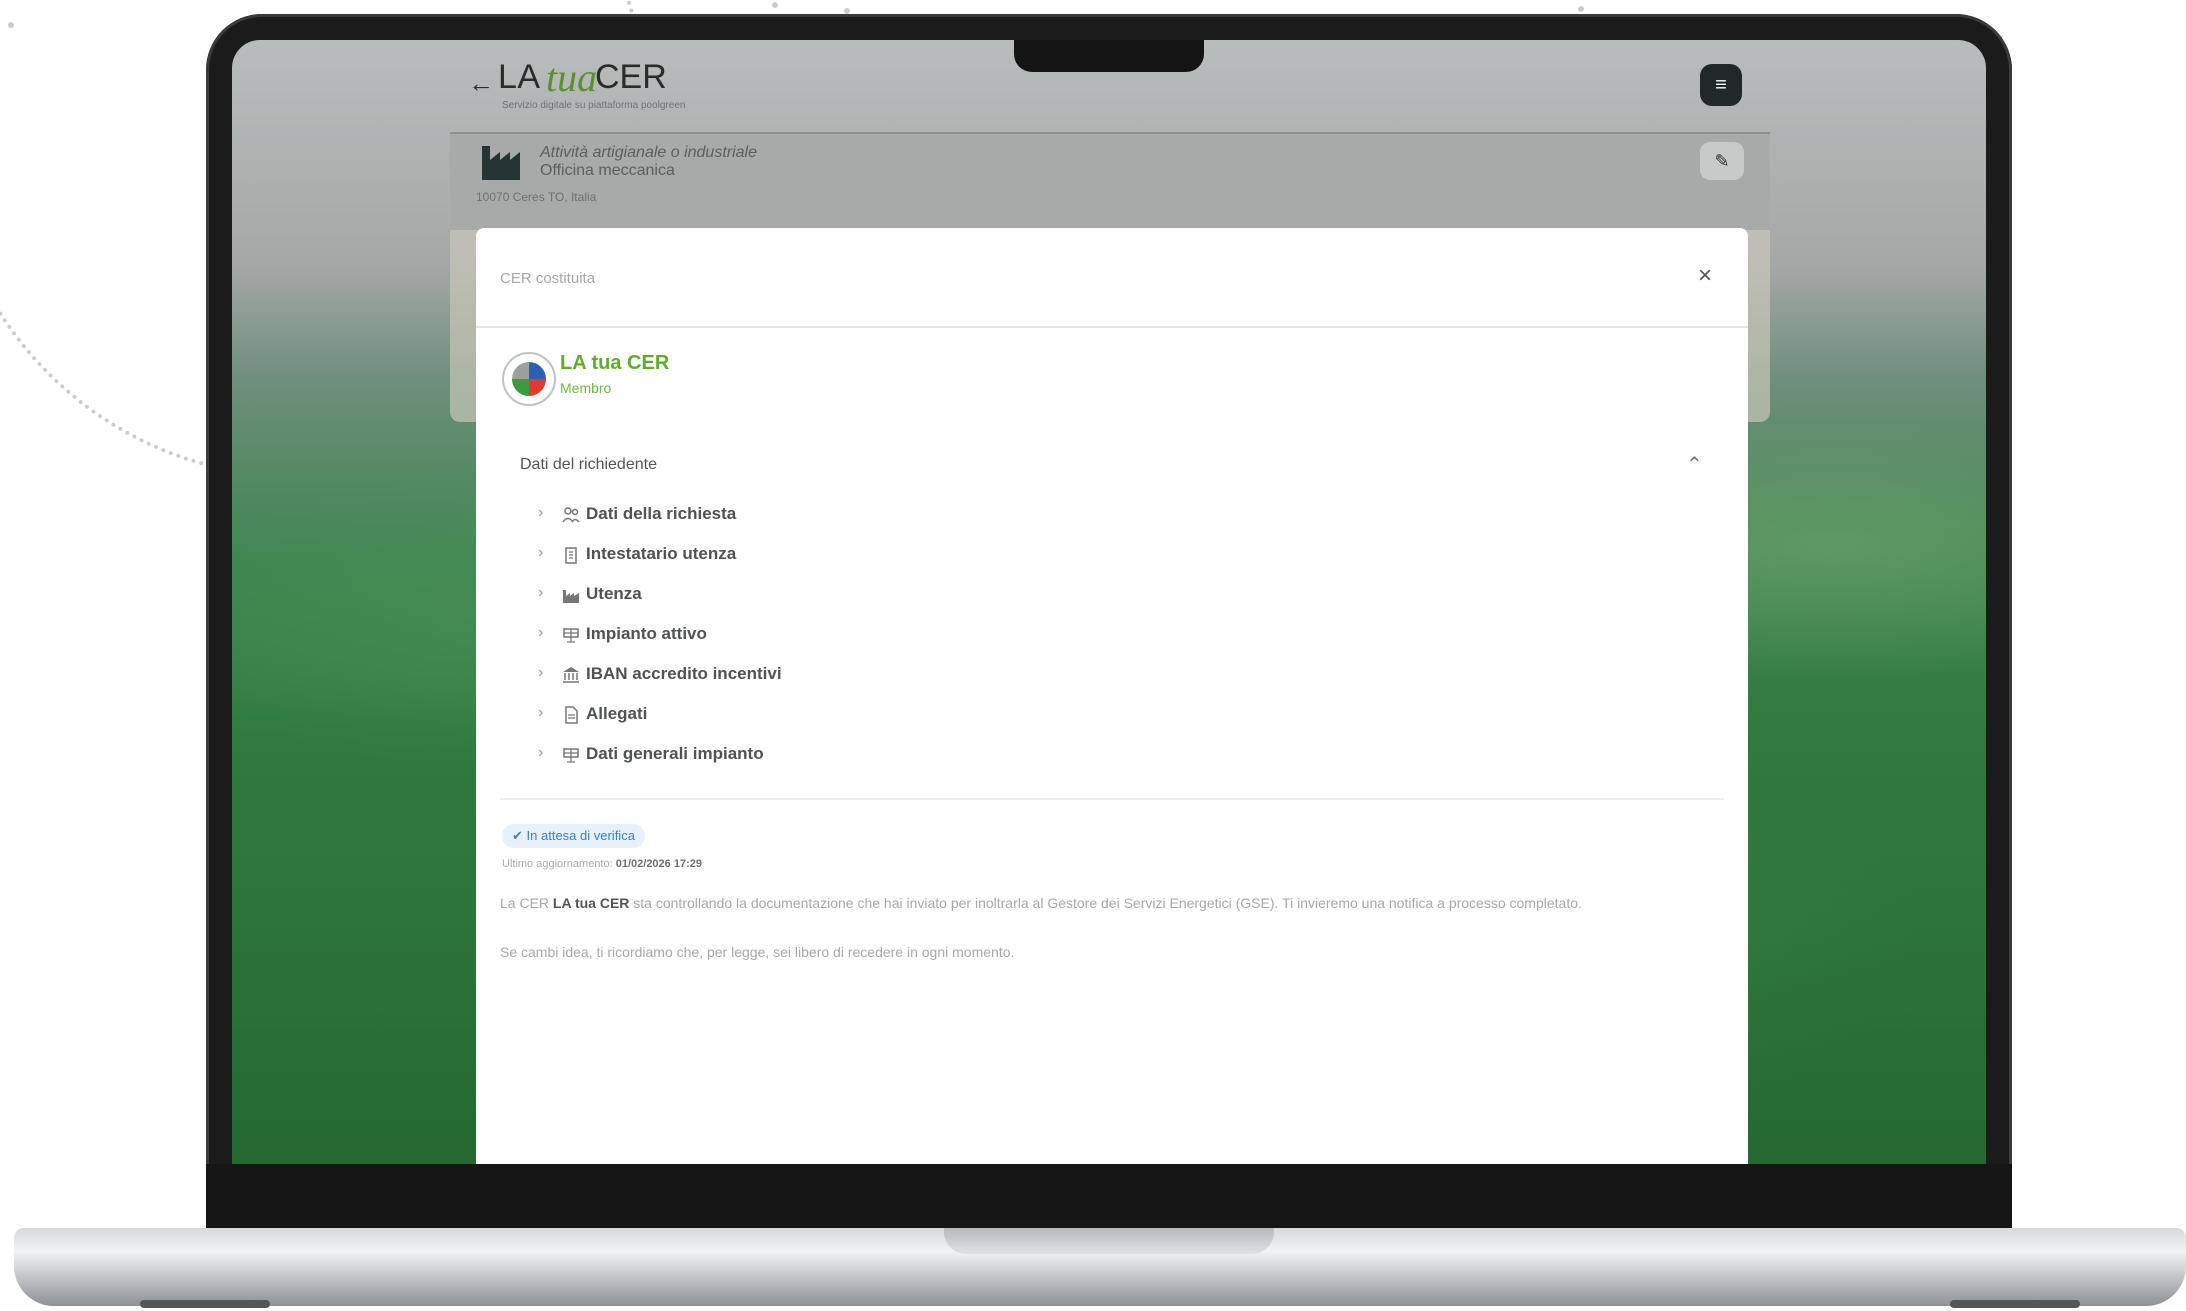 This screenshot has height=1311, width=2186. What do you see at coordinates (529, 379) in the screenshot?
I see `org-logo` at bounding box center [529, 379].